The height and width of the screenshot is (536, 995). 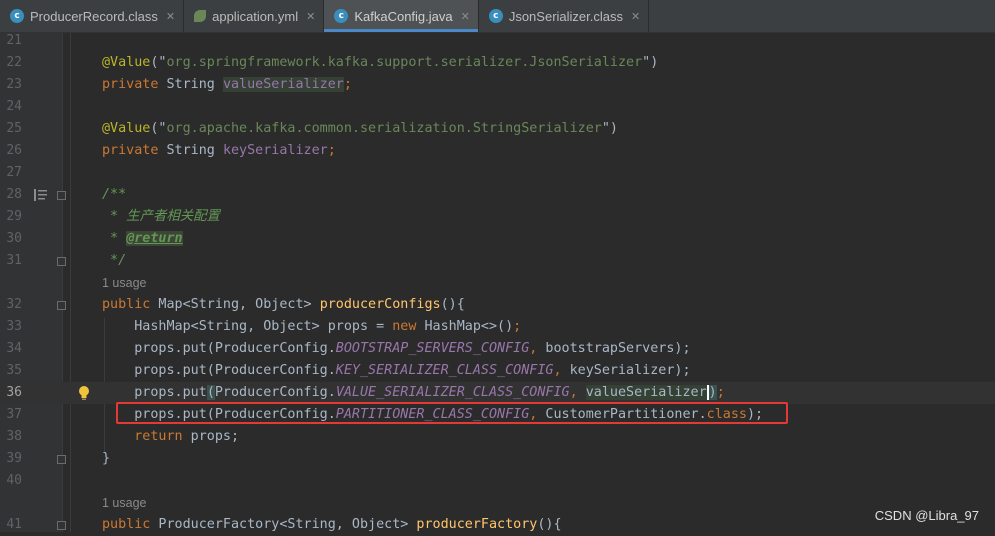 I want to click on line-number: 35, so click(x=14, y=370).